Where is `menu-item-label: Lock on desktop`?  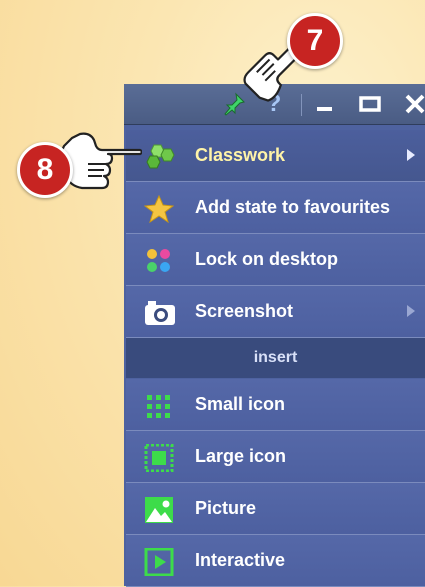
menu-item-label: Lock on desktop is located at coordinates (267, 259).